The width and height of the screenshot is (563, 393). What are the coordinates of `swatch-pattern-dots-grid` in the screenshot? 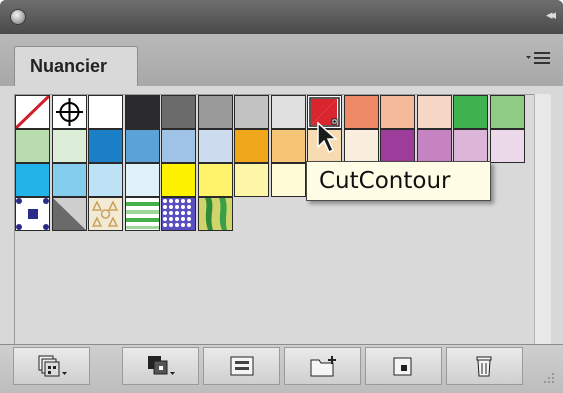 It's located at (178, 214).